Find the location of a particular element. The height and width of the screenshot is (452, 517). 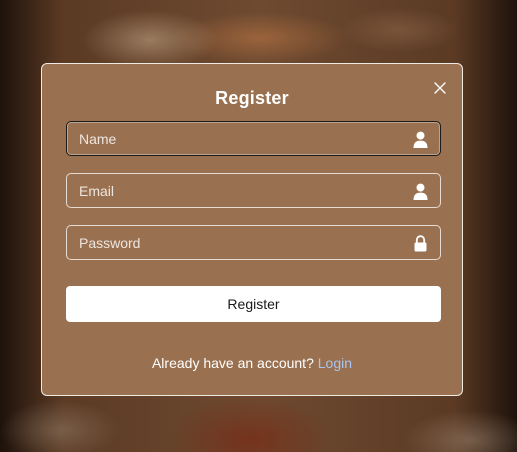

email-input is located at coordinates (253, 190).